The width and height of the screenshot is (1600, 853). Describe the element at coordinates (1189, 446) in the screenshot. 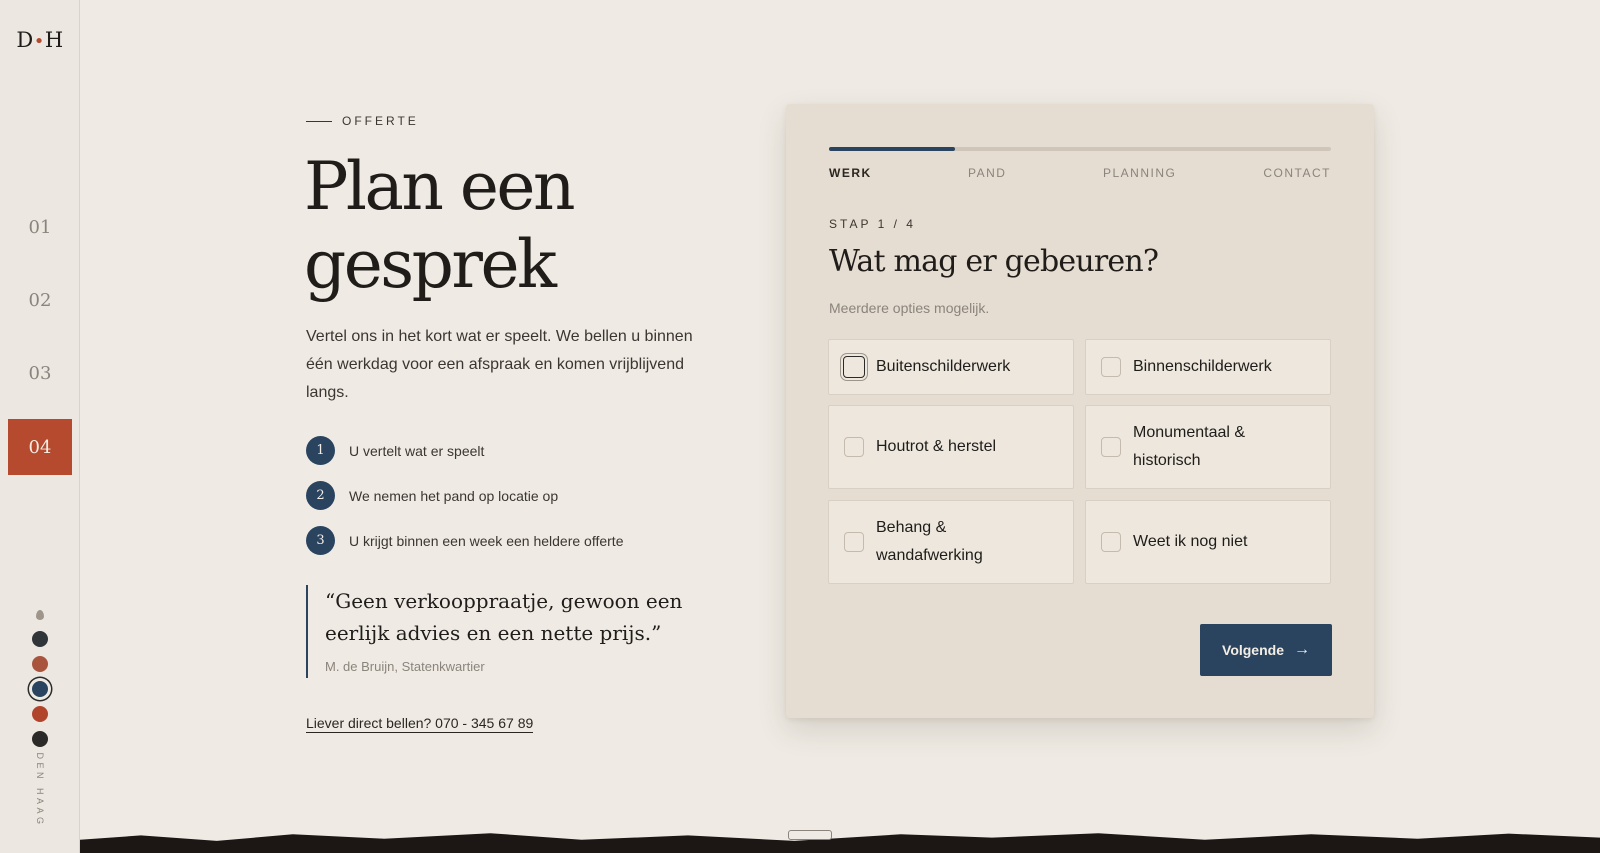

I see `option-label: Monumentaal & historisch` at that location.